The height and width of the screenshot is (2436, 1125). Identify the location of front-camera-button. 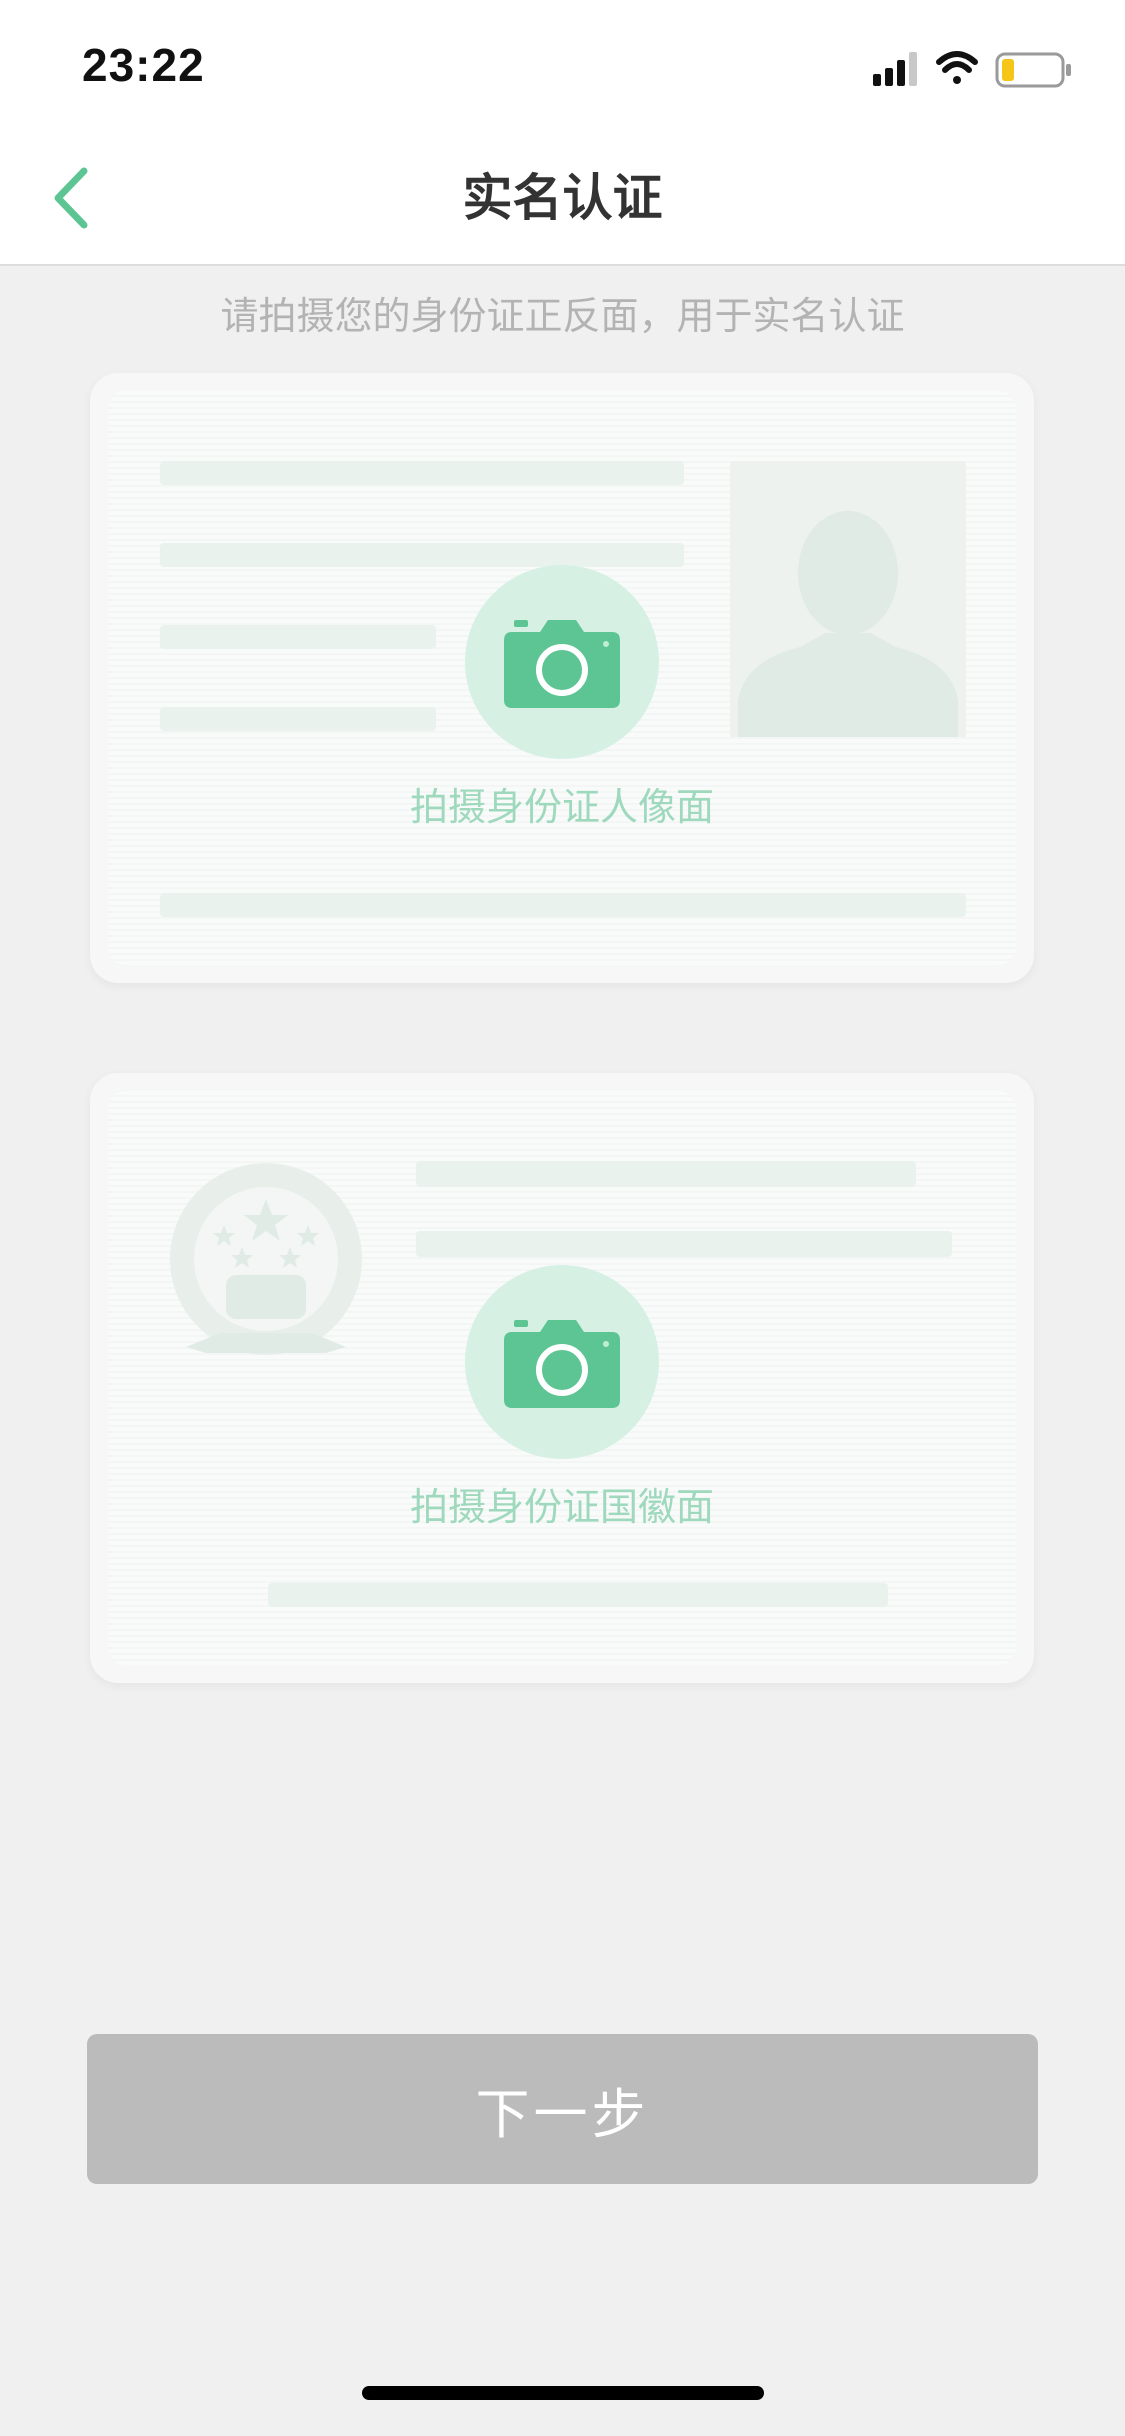
(562, 662).